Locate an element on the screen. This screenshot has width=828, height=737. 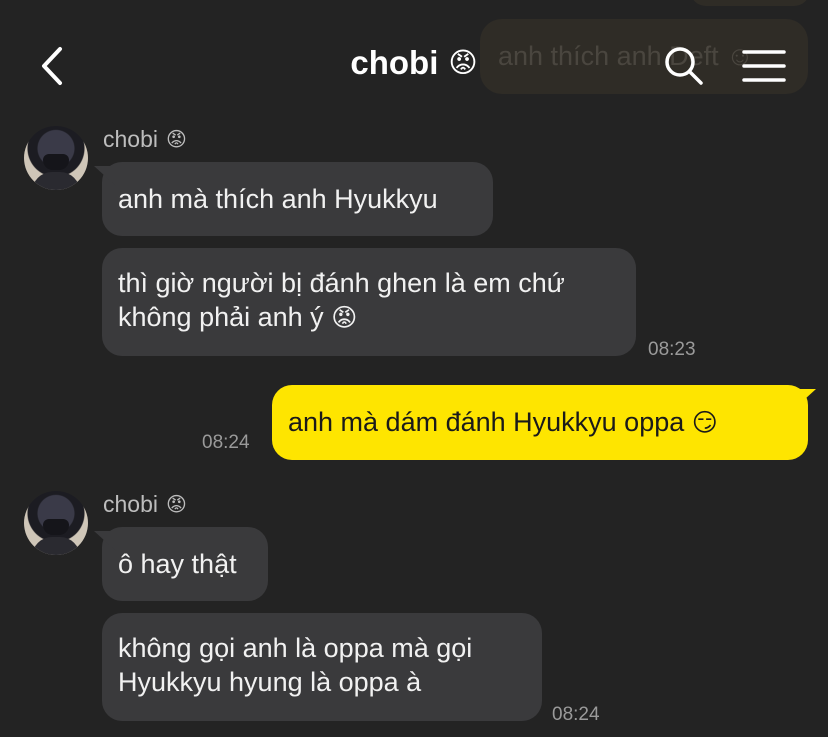
menu-button is located at coordinates (764, 66).